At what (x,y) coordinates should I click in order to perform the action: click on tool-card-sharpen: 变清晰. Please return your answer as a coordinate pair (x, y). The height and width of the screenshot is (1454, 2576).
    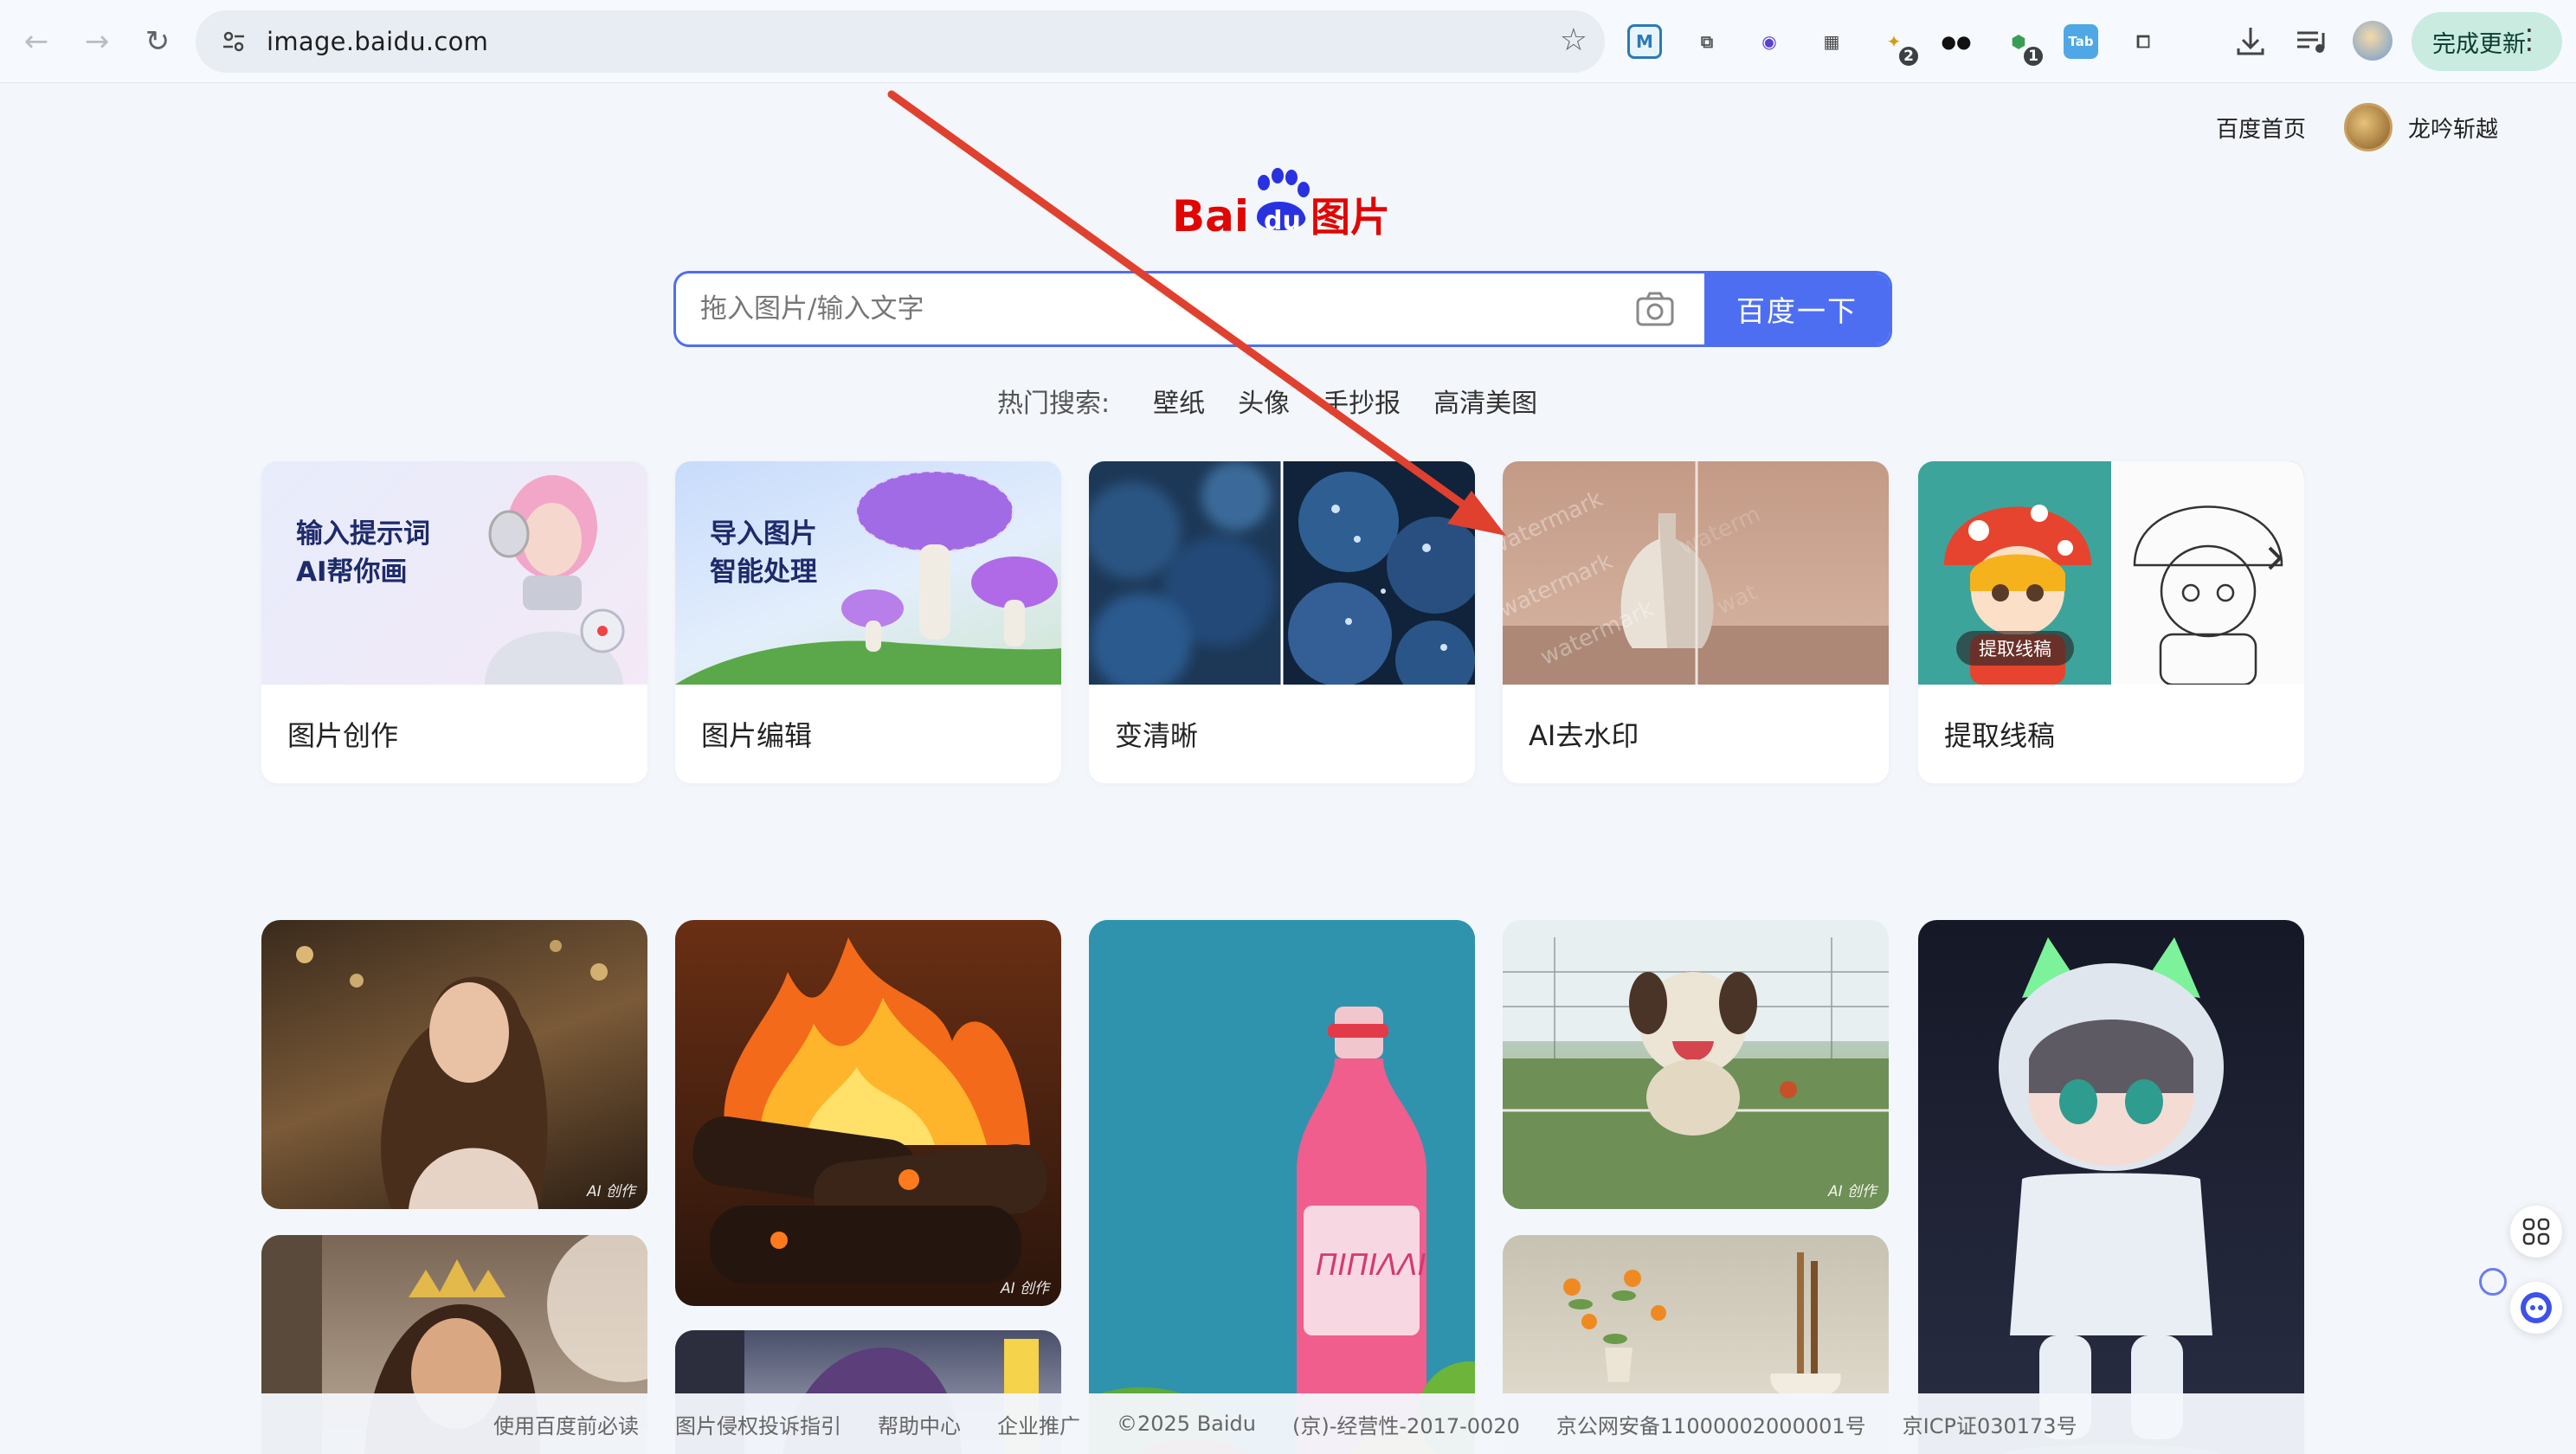
    Looking at the image, I should click on (1282, 622).